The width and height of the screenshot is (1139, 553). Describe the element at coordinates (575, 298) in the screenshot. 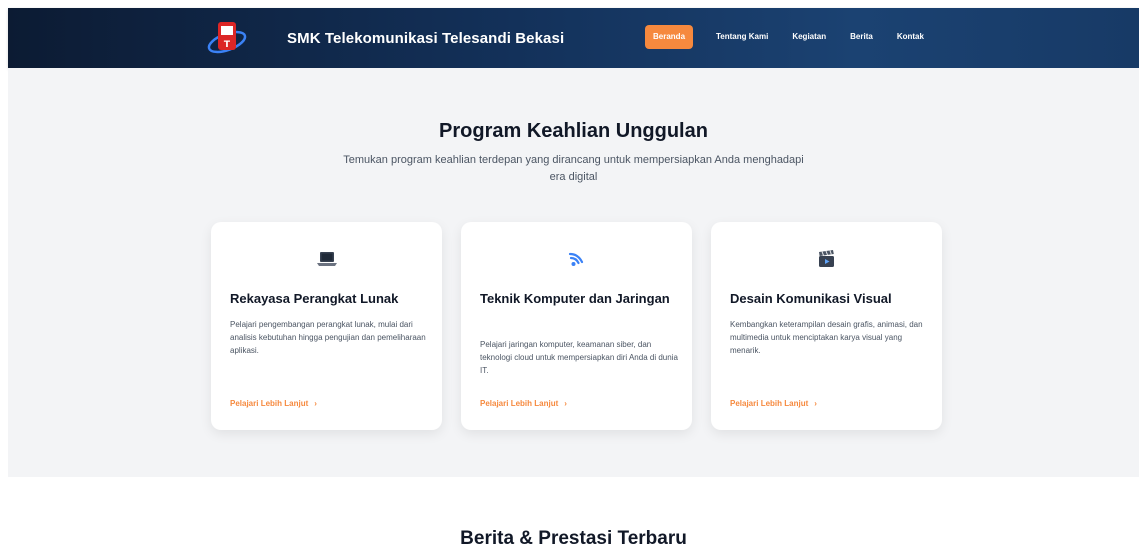

I see `card-title: Teknik Komputer dan Jaringan` at that location.